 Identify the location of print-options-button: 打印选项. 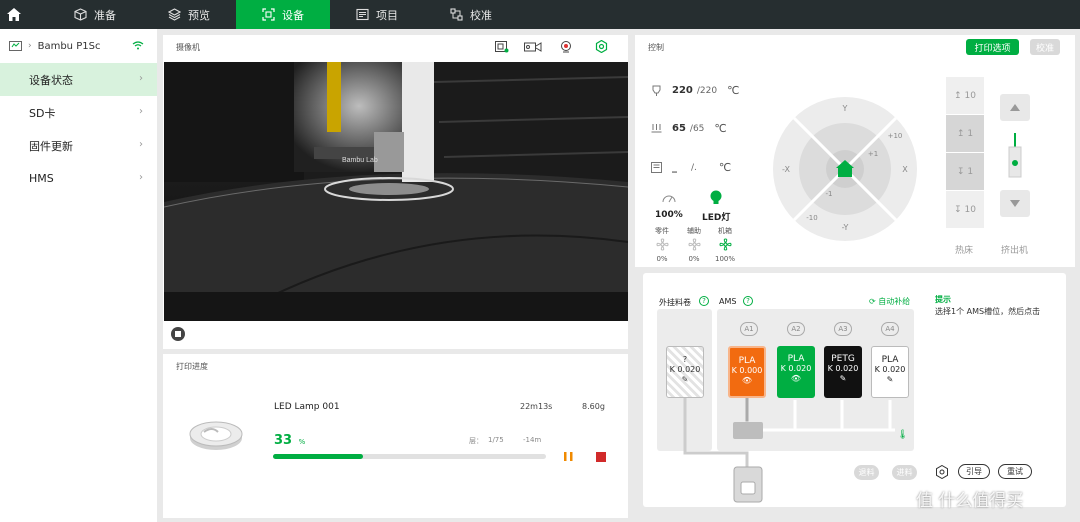
(992, 47).